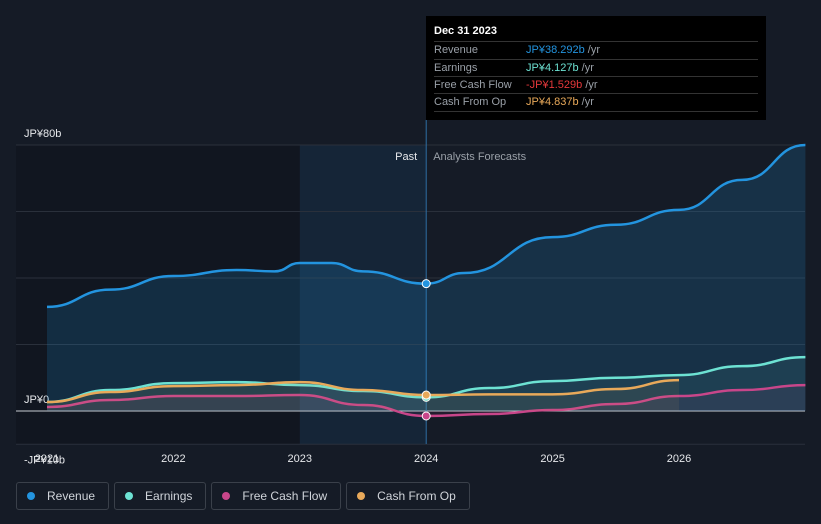 The height and width of the screenshot is (524, 821). I want to click on tooltip-row-earnings: Earnings JP¥4.127b /yr, so click(596, 68).